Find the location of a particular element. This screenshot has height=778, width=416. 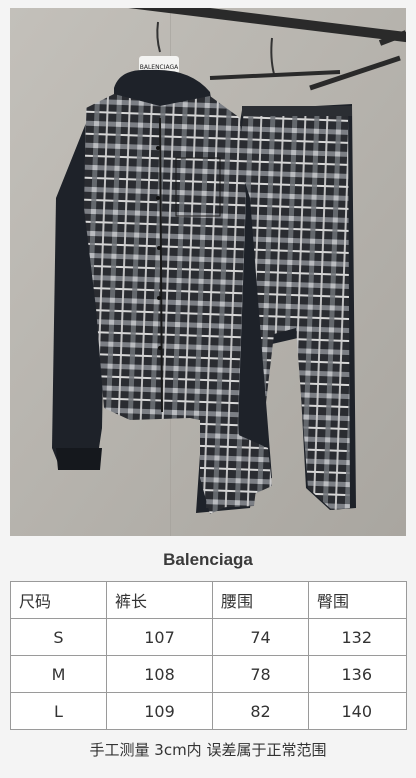

cell-size: M is located at coordinates (58, 674).